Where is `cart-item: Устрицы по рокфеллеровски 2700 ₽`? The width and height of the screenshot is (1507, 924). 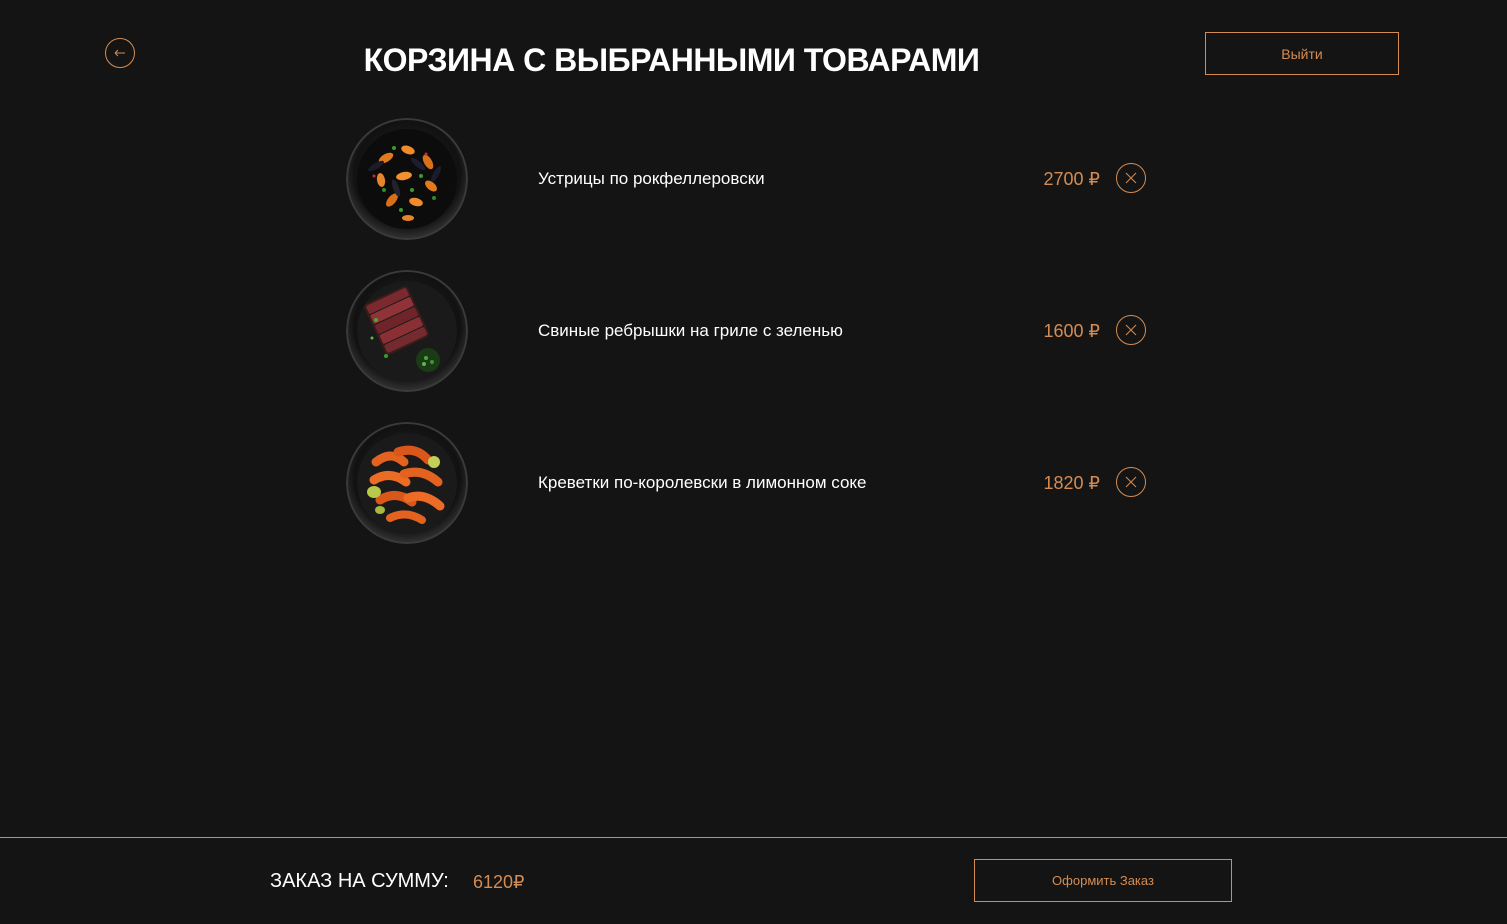 cart-item: Устрицы по рокфеллеровски 2700 ₽ is located at coordinates (751, 179).